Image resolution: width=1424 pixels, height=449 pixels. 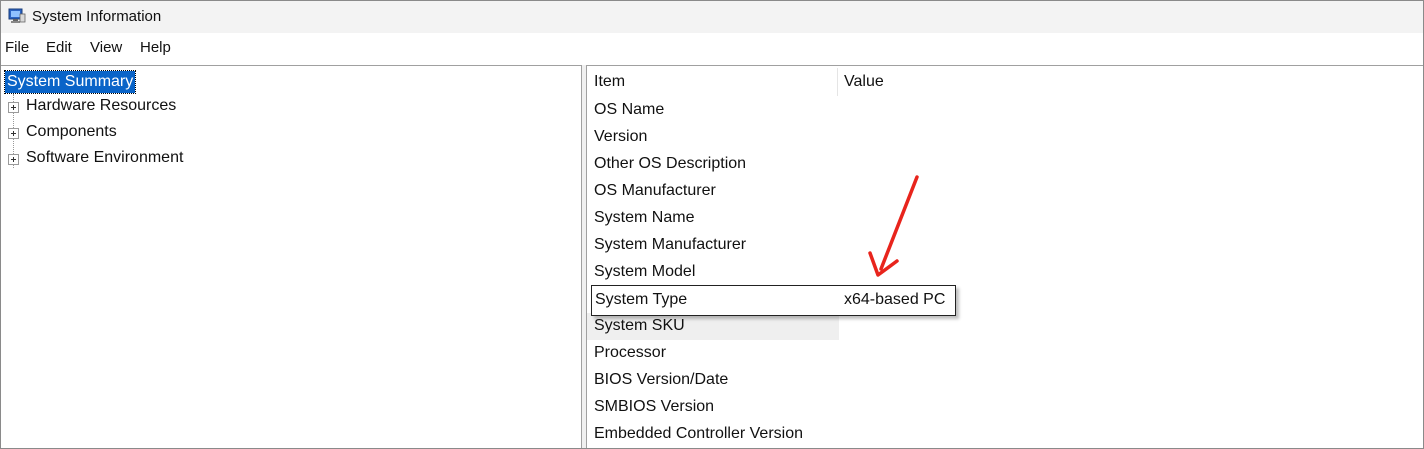 I want to click on window-title: System Information, so click(x=97, y=16).